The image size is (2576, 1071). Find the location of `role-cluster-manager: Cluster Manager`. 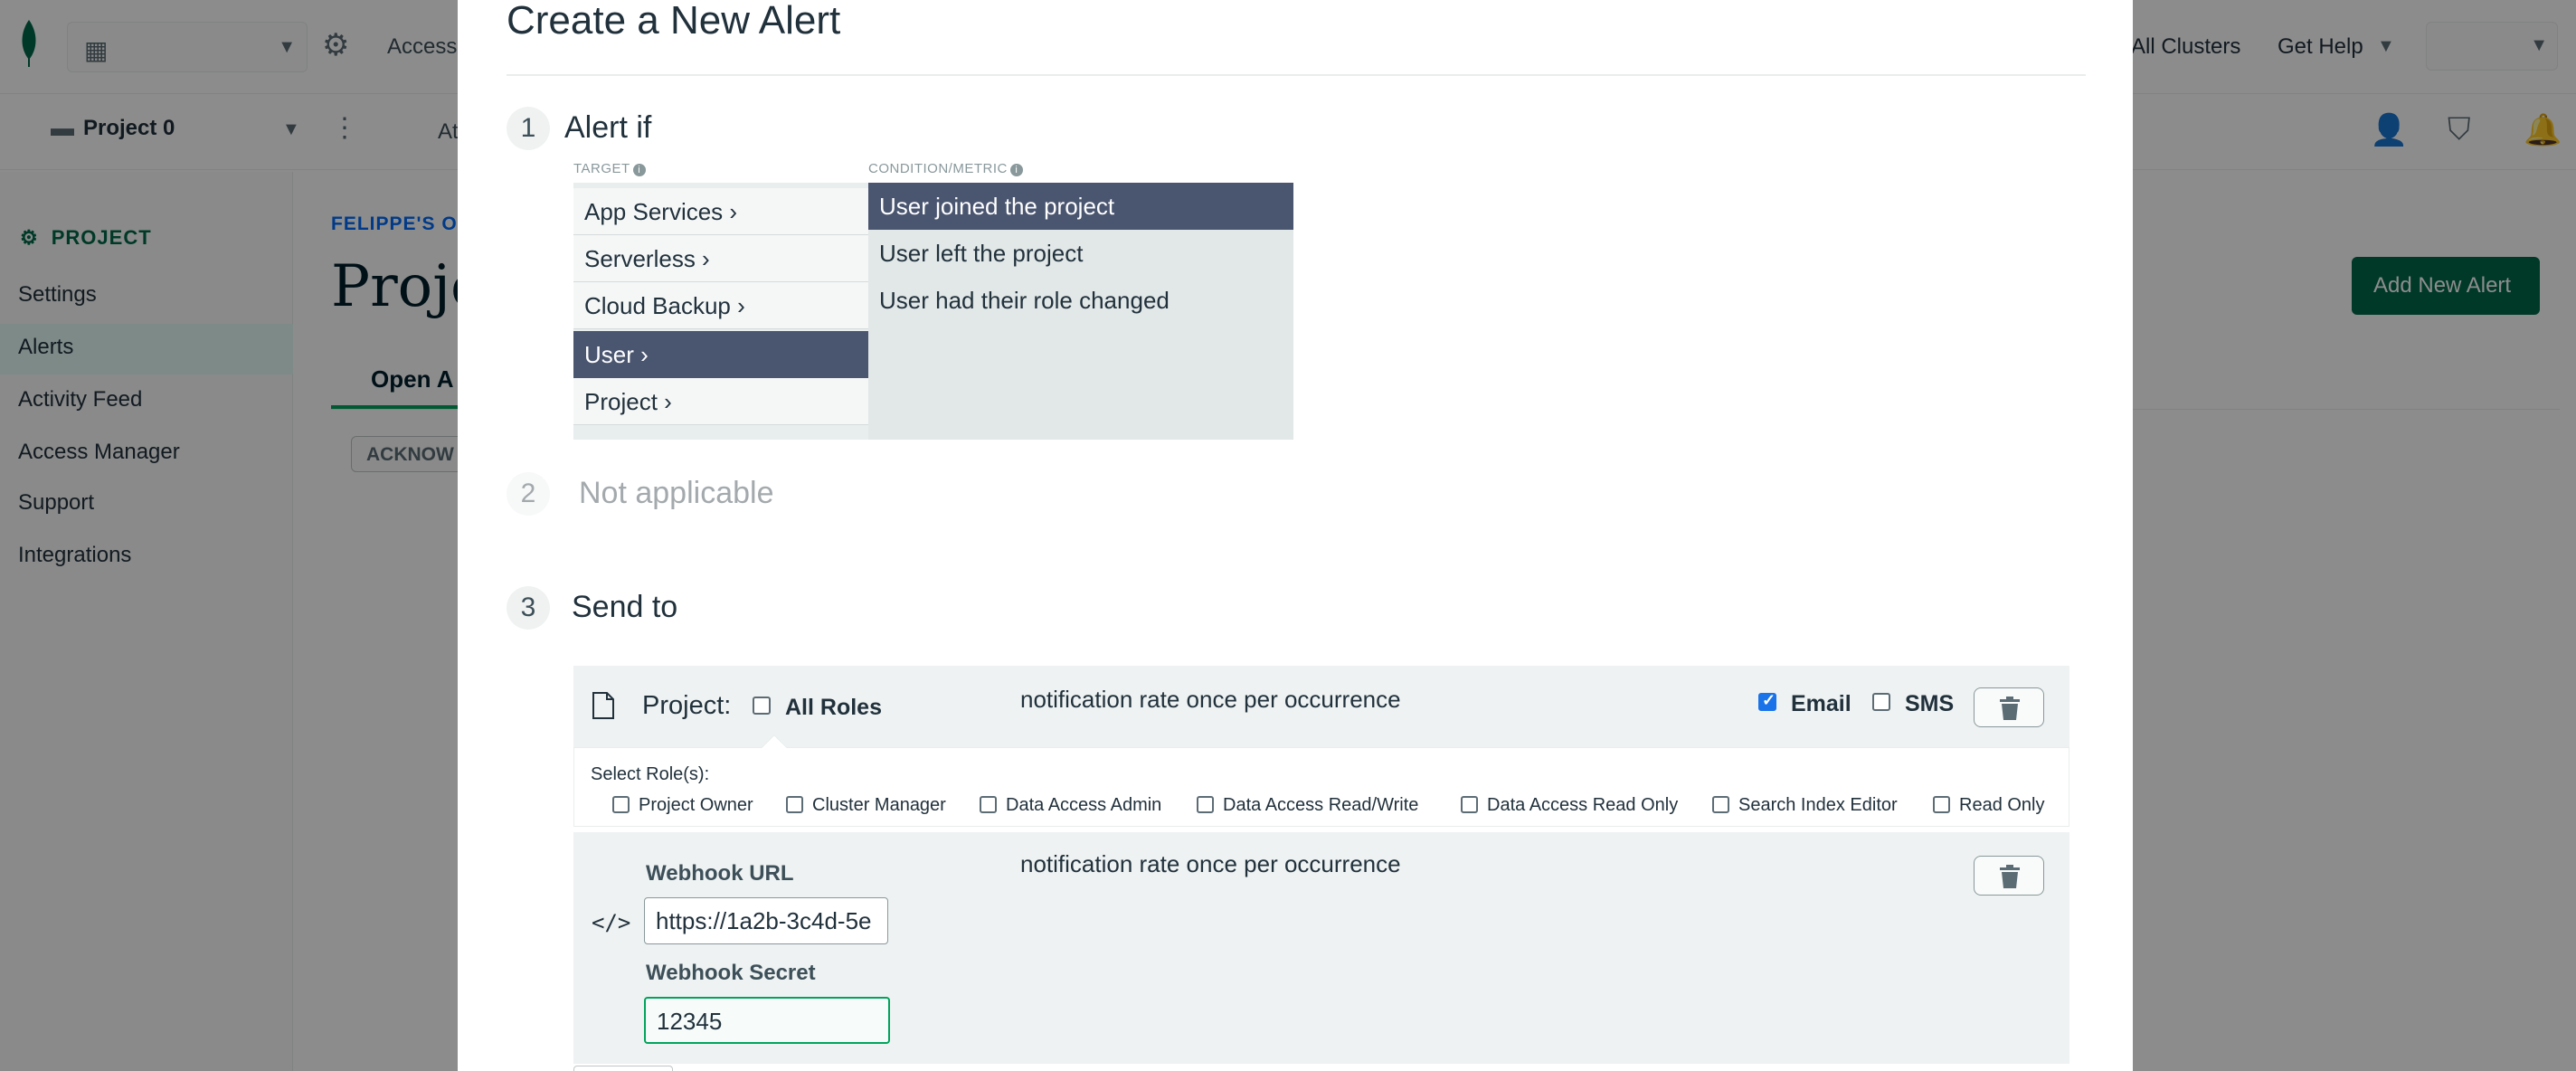

role-cluster-manager: Cluster Manager is located at coordinates (866, 806).